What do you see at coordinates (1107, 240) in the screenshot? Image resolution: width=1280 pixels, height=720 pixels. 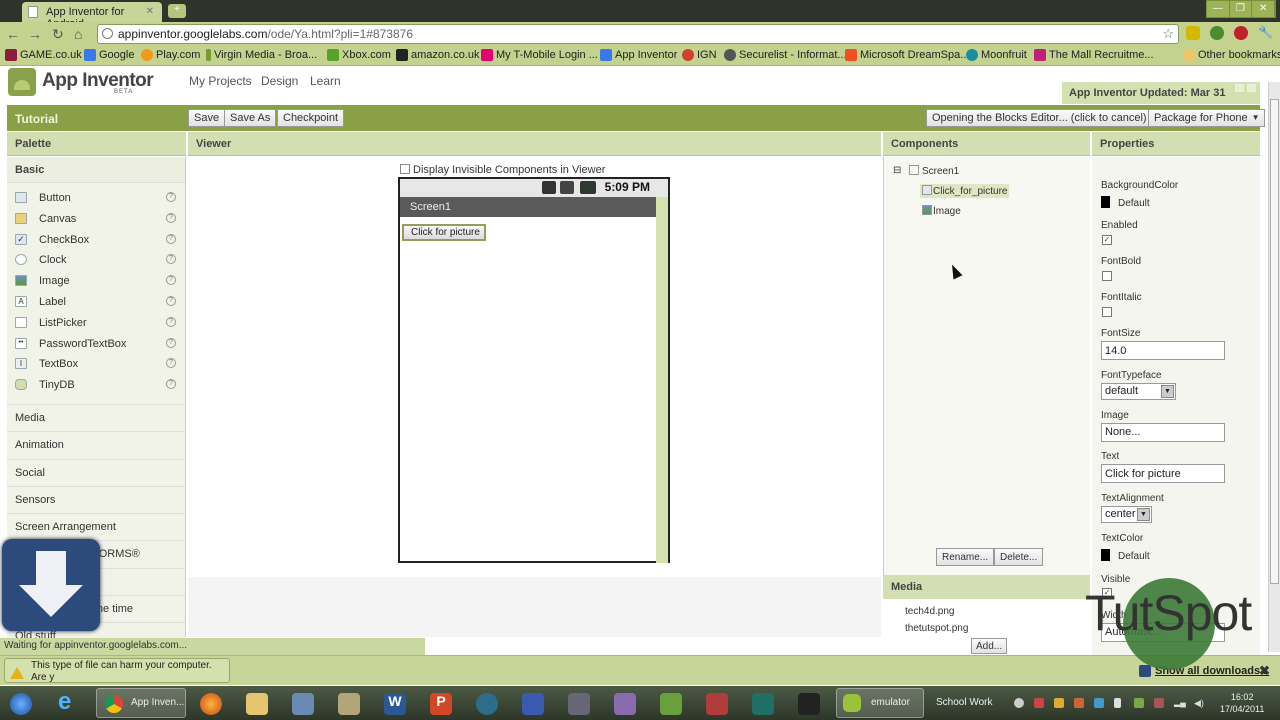 I see `enabled-checkbox: ✓` at bounding box center [1107, 240].